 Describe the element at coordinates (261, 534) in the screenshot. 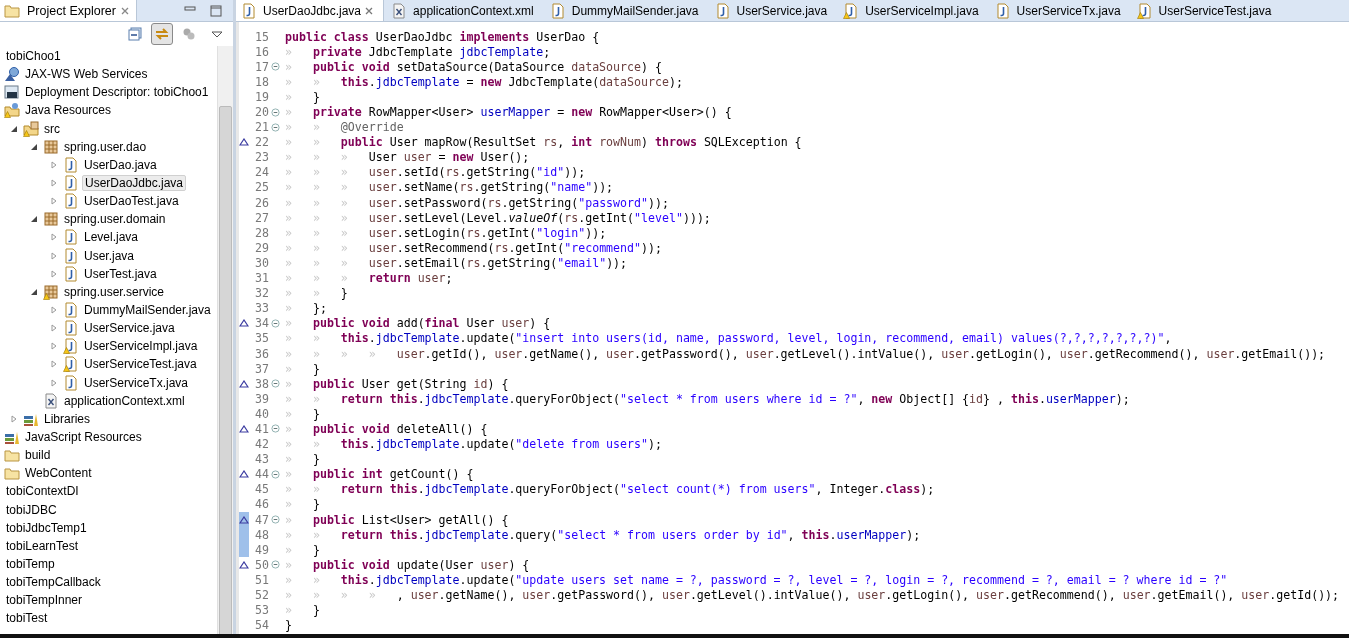

I see `line-number: 48` at that location.